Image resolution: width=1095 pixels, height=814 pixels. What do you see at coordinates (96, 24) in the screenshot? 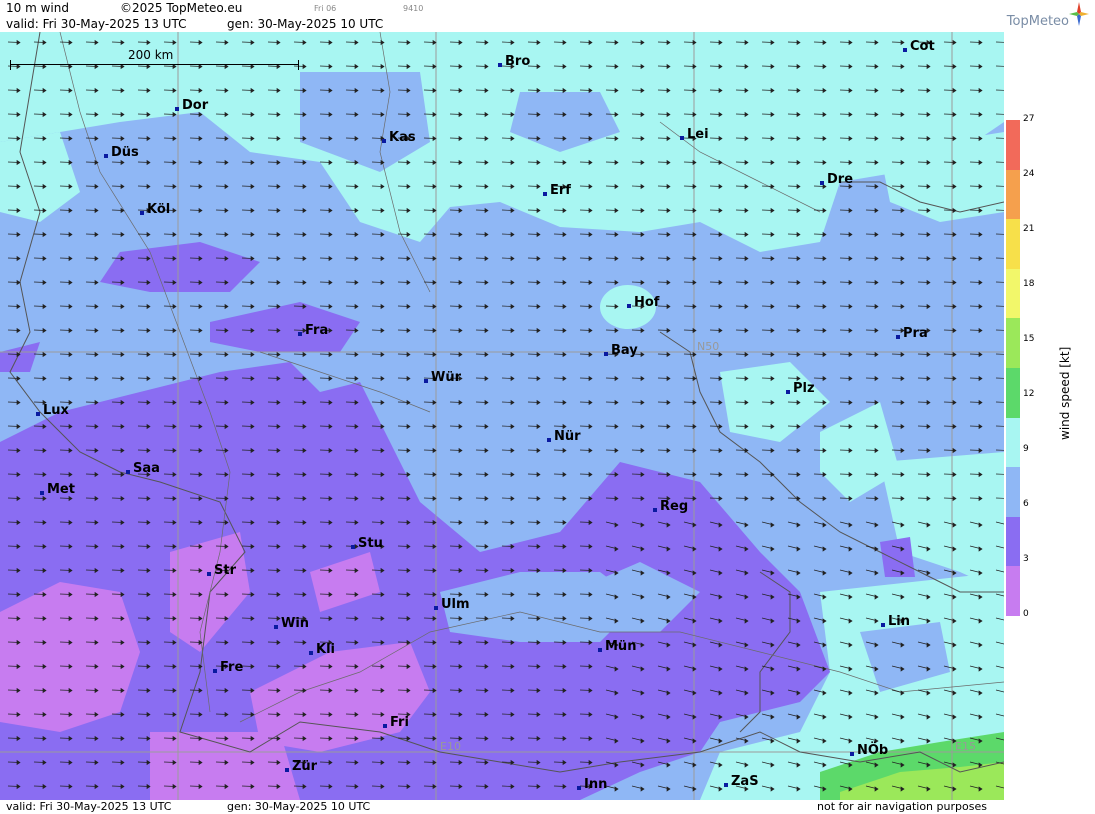
I see `valid-time: valid: Fri 30-May-2025 13 UTC` at bounding box center [96, 24].